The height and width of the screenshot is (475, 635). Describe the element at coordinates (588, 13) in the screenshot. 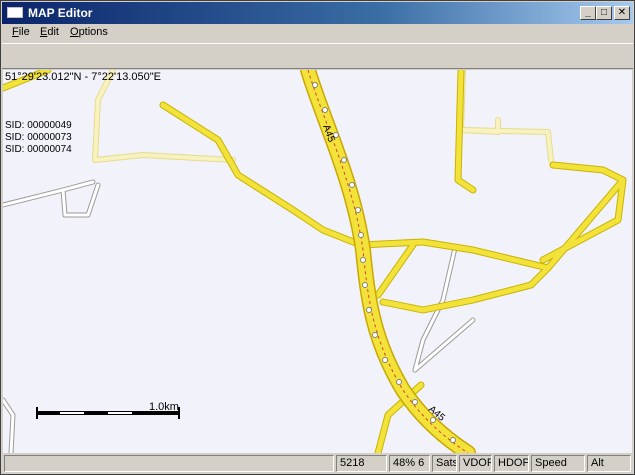

I see `minimize-button: _` at that location.